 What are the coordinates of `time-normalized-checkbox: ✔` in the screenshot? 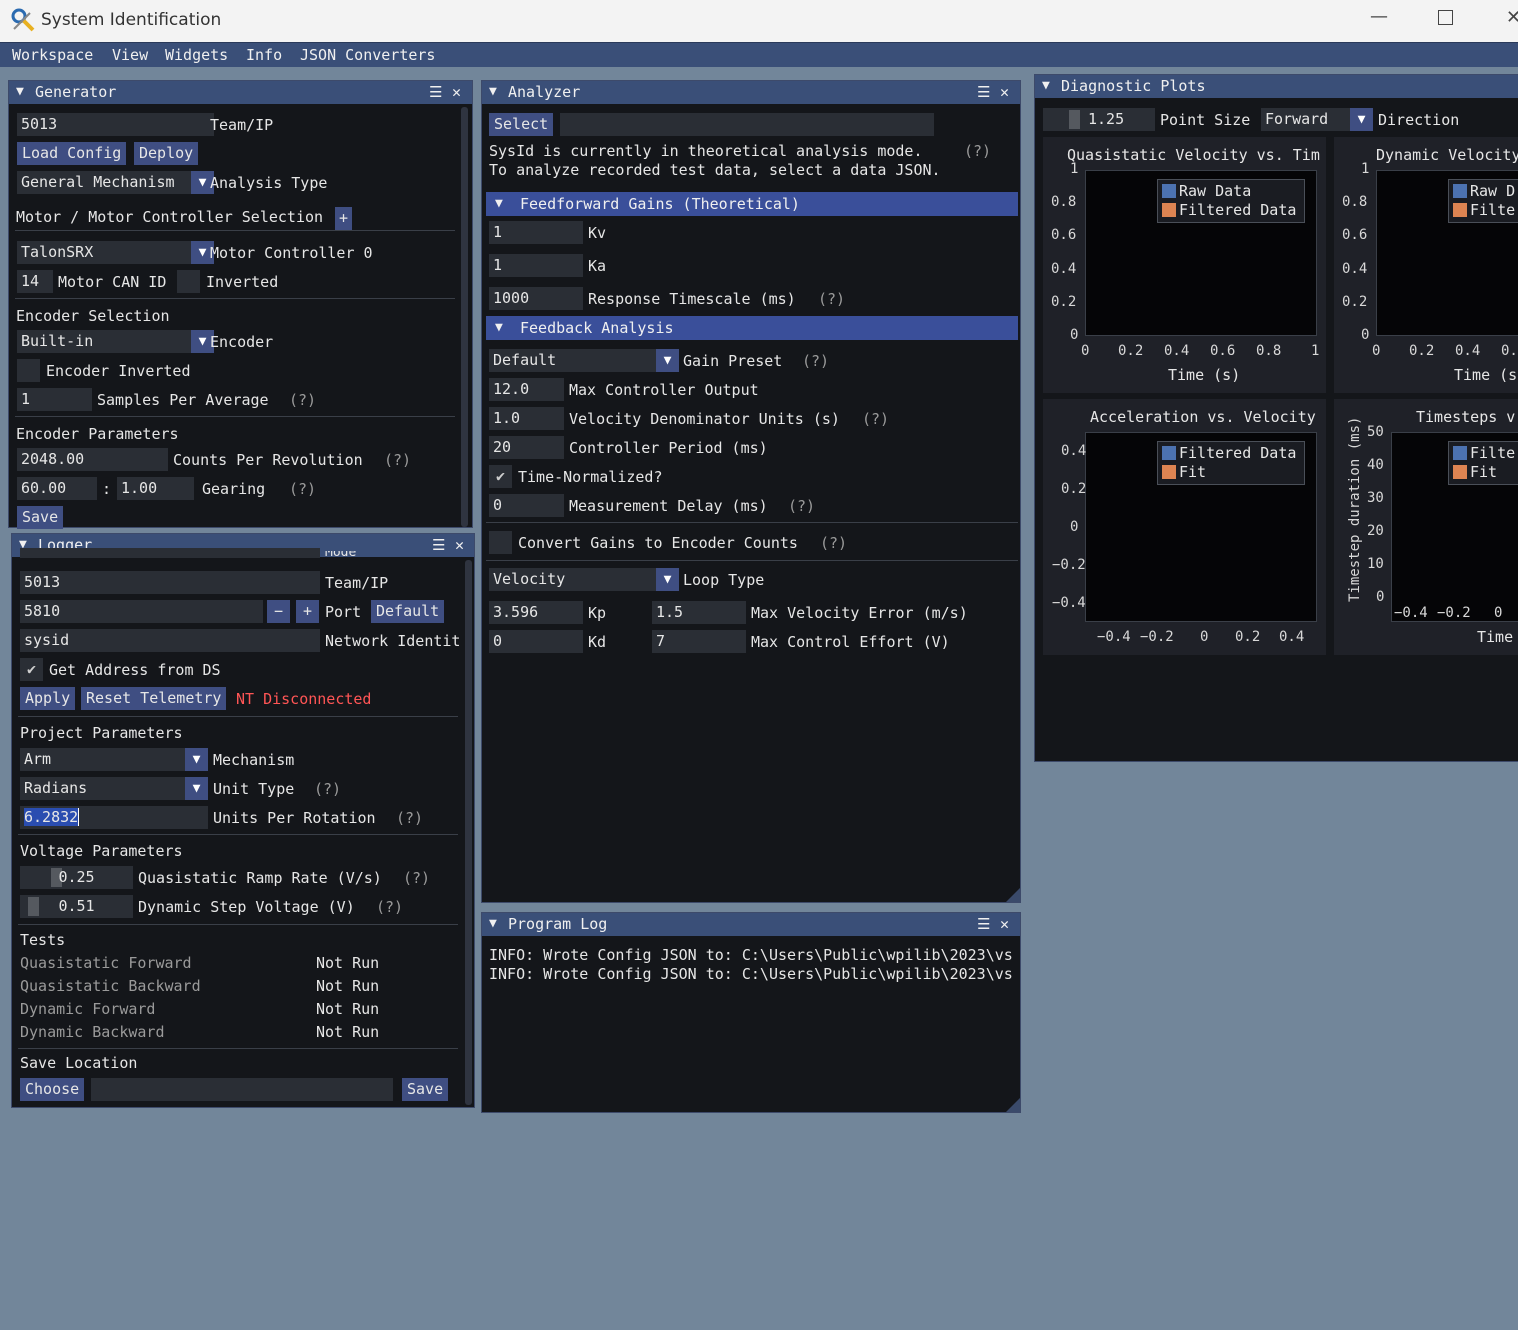 It's located at (500, 476).